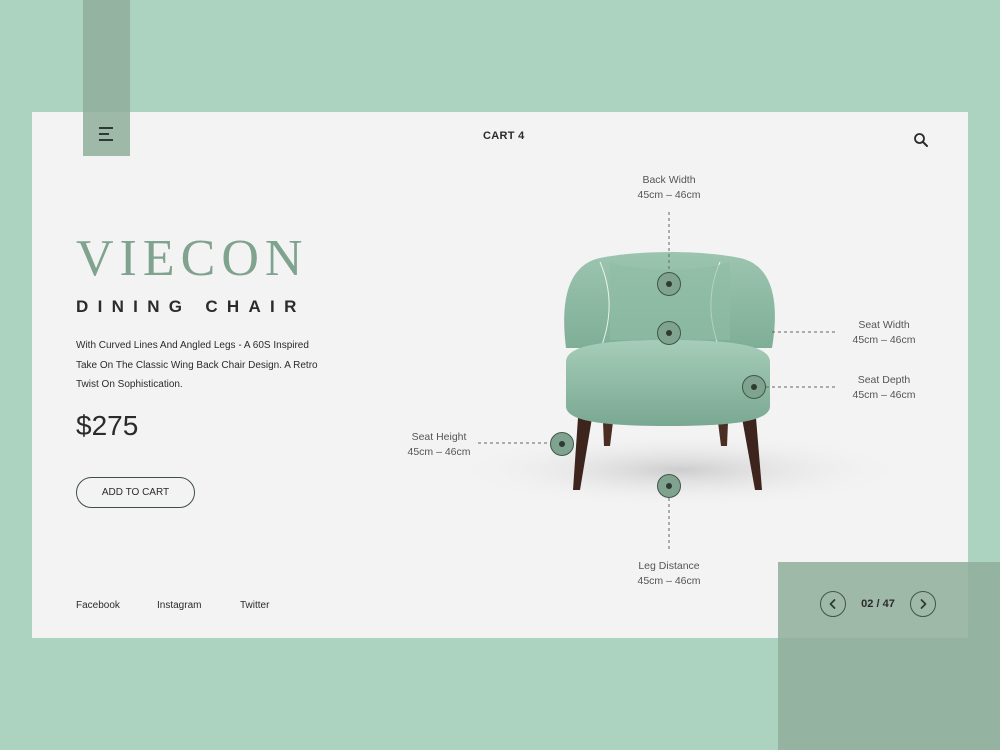  Describe the element at coordinates (107, 425) in the screenshot. I see `product-price: $275` at that location.